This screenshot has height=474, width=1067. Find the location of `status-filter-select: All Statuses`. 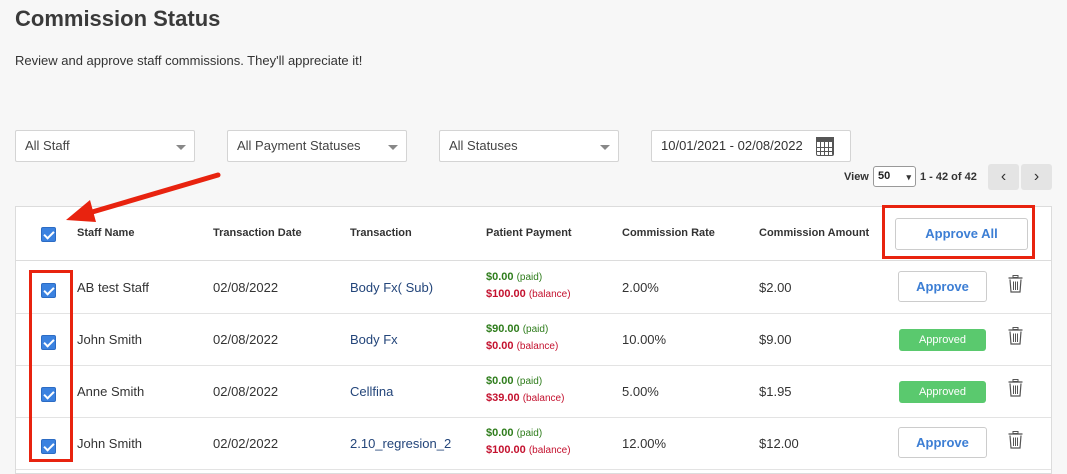

status-filter-select: All Statuses is located at coordinates (529, 146).